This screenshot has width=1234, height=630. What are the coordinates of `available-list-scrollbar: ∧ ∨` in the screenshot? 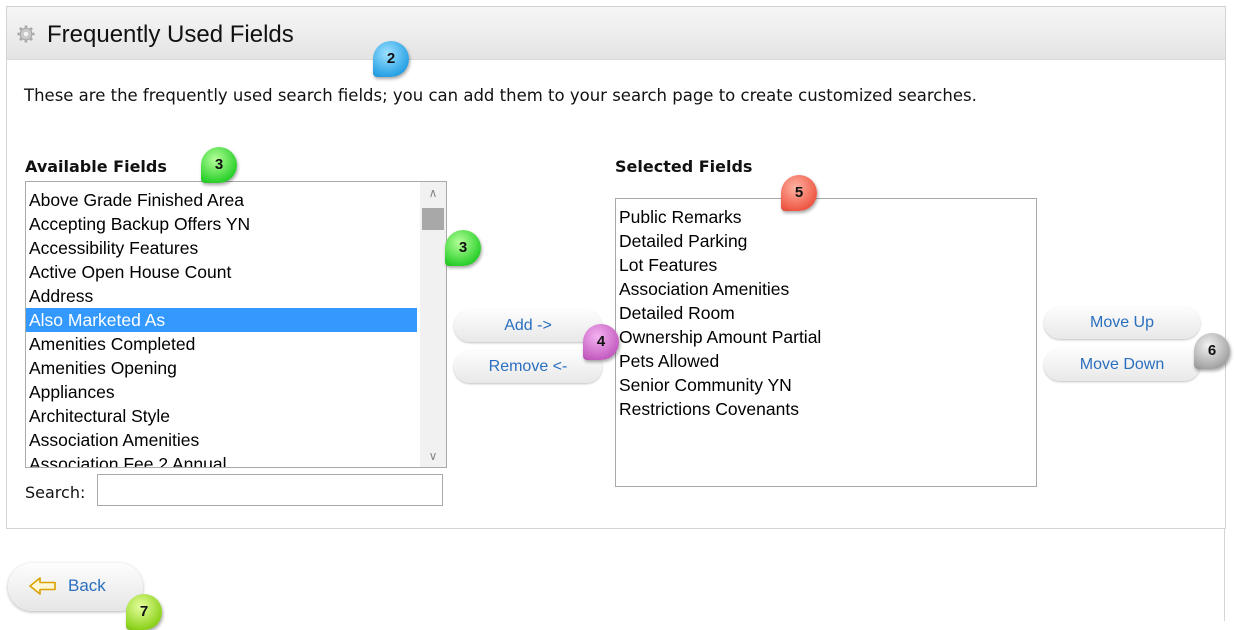 It's located at (433, 324).